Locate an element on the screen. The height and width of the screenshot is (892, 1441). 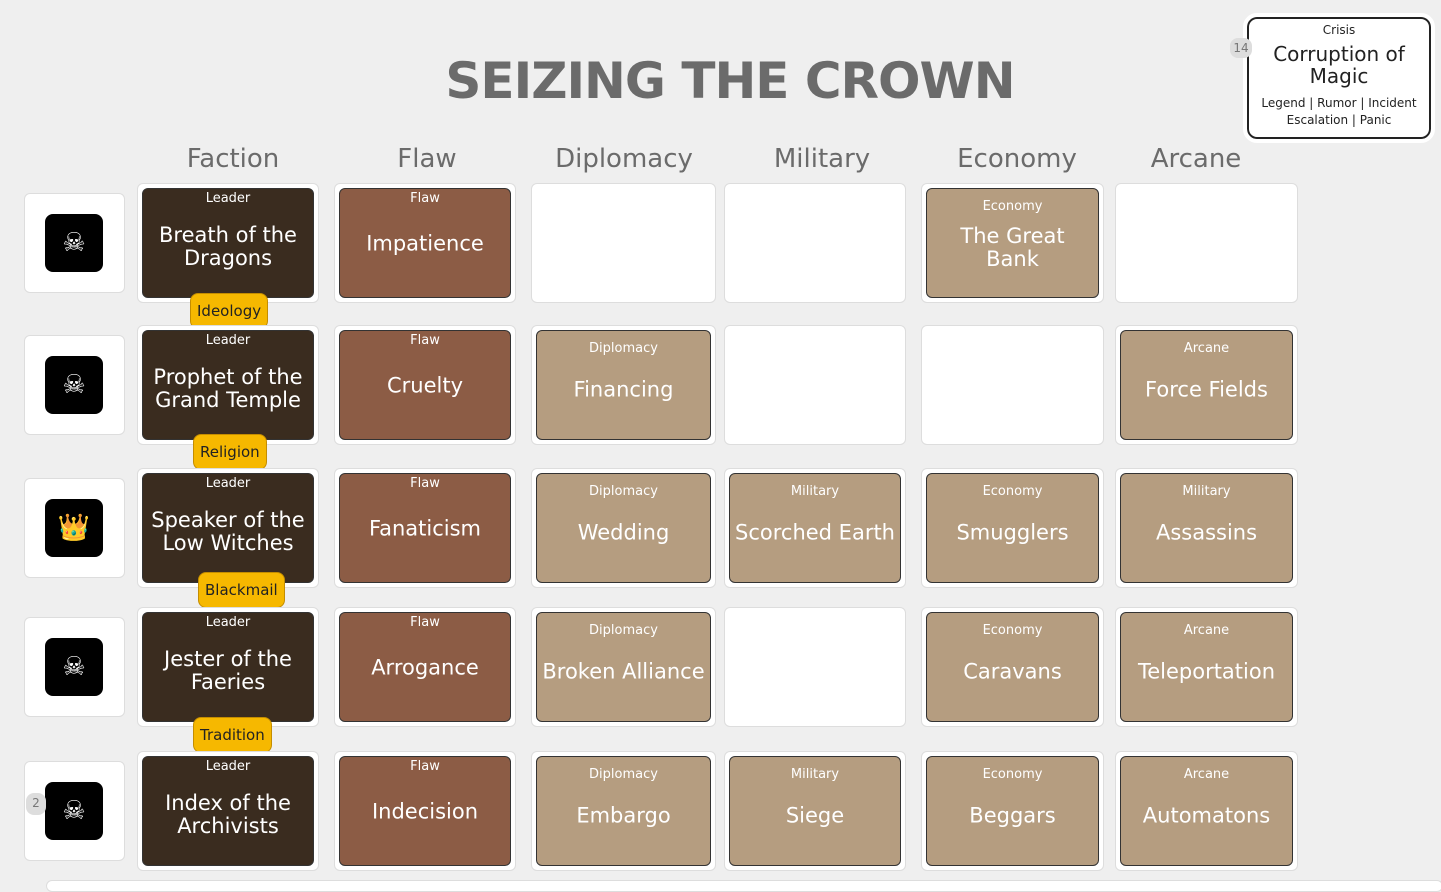
slot-economy is located at coordinates (1012, 385).